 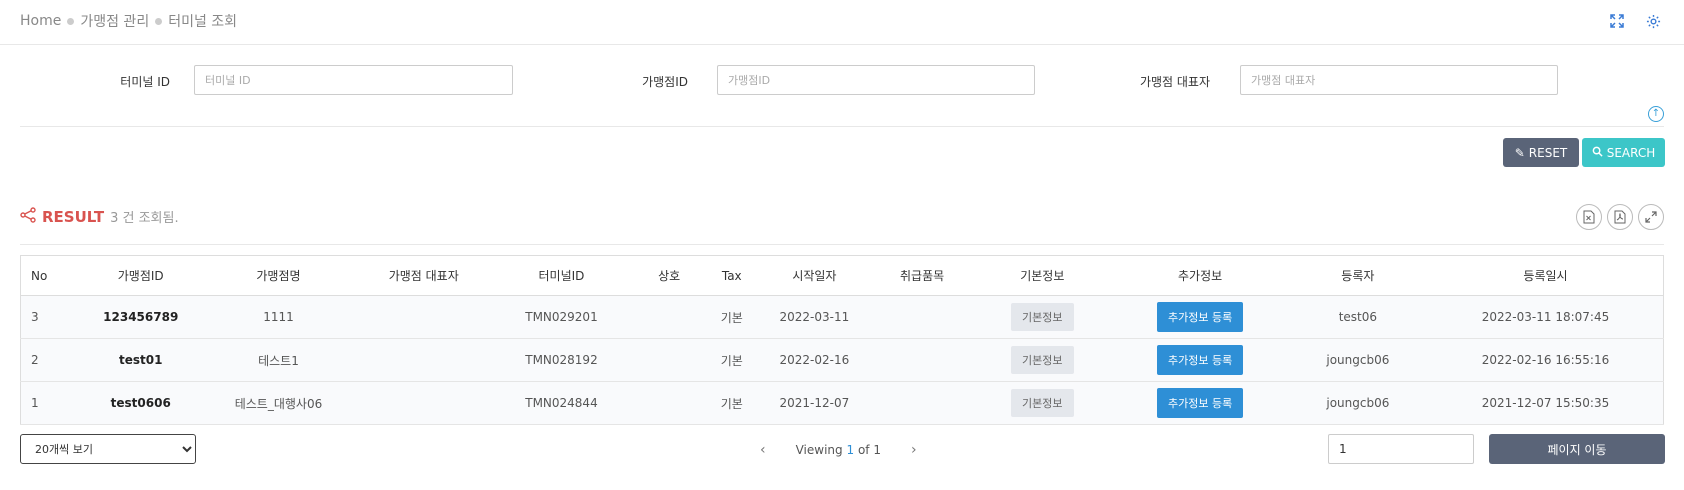 What do you see at coordinates (278, 317) in the screenshot?
I see `cell-merchant-name: 1111` at bounding box center [278, 317].